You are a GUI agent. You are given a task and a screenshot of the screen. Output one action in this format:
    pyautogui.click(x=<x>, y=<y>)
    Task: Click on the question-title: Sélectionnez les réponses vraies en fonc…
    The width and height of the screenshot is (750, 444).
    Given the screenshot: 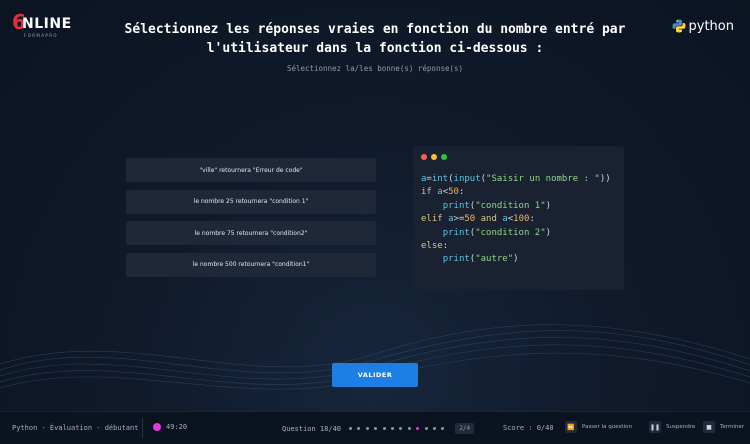 What is the action you would take?
    pyautogui.click(x=375, y=39)
    